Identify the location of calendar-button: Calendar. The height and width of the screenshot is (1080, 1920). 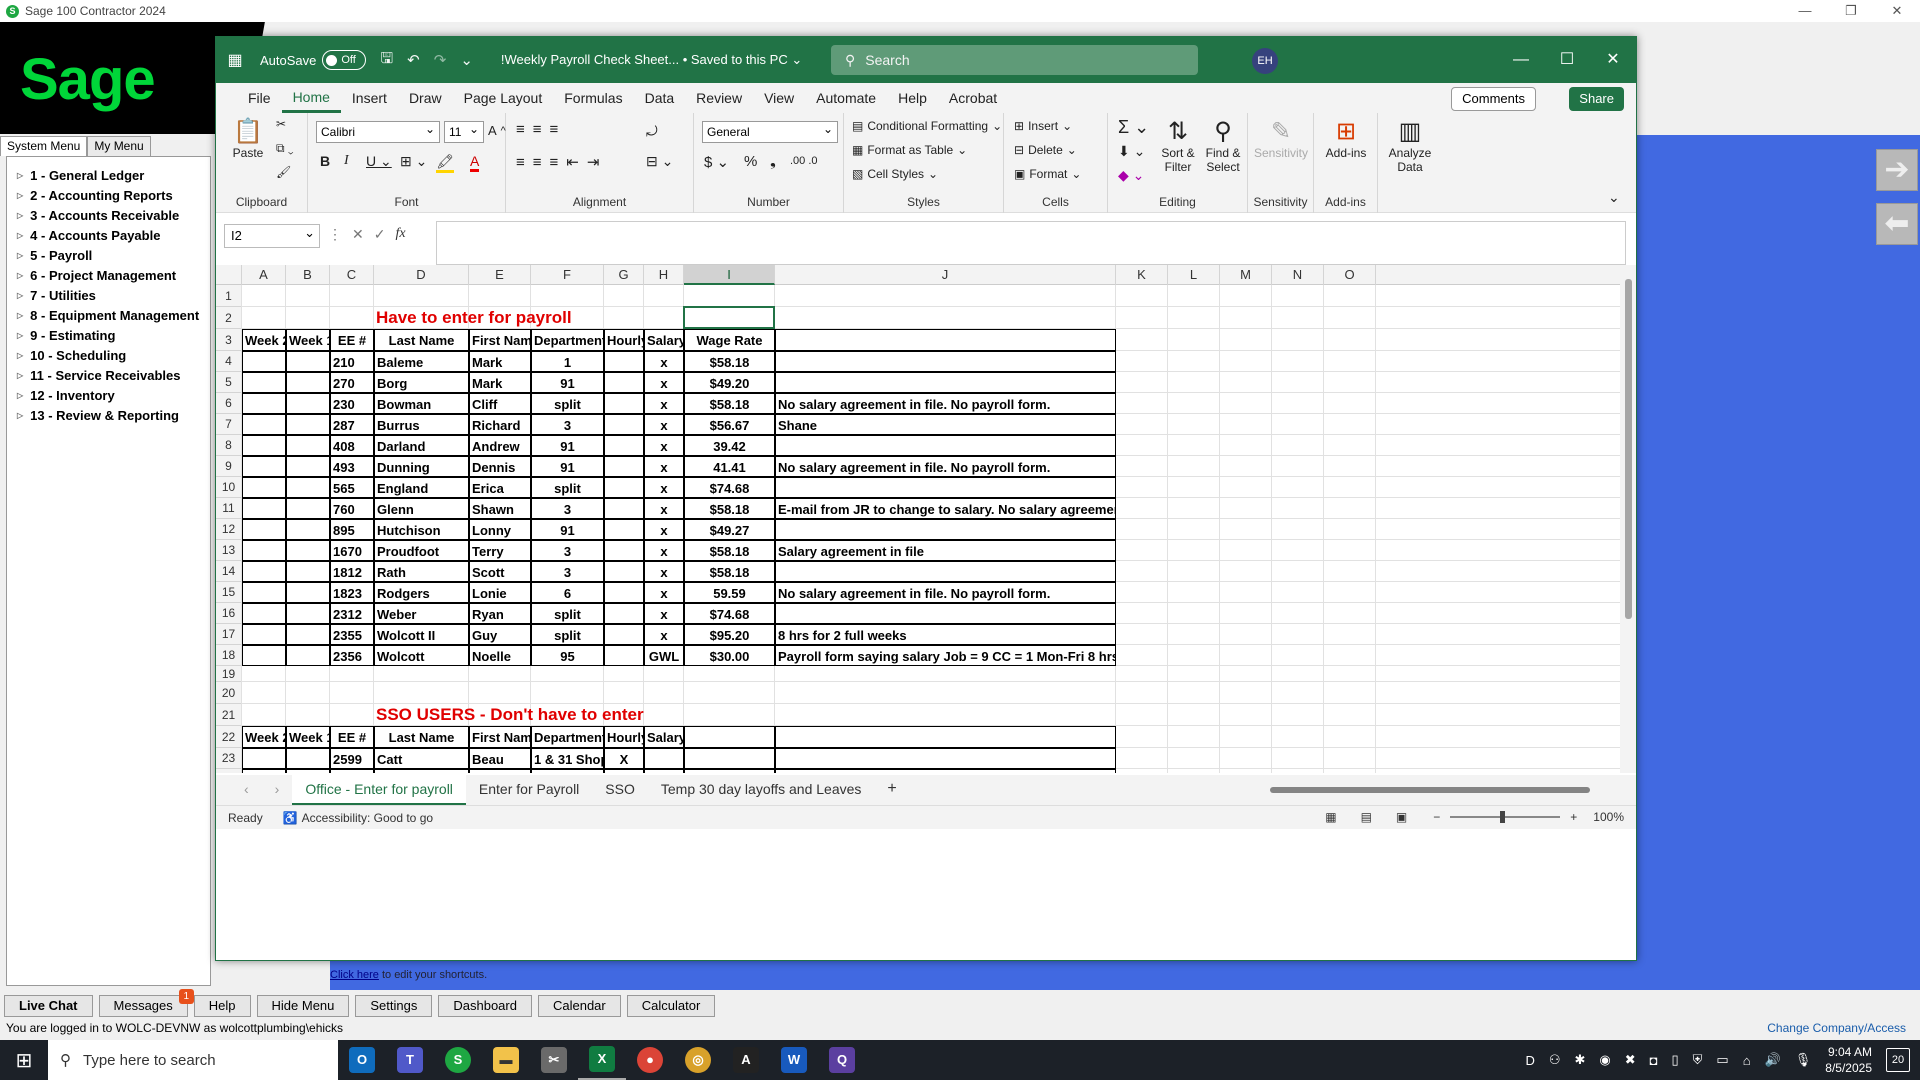
(579, 1006).